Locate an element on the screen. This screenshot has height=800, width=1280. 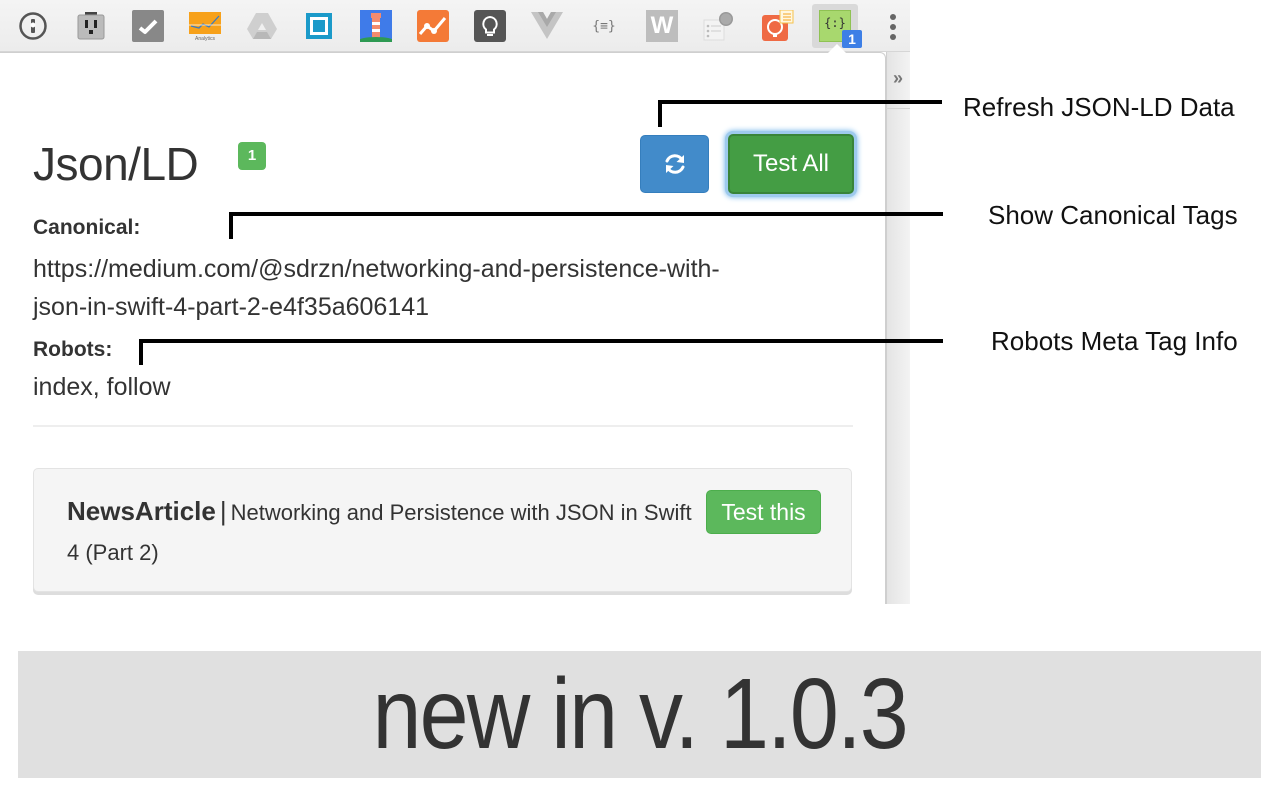
browser-side-strip is located at coordinates (898, 328).